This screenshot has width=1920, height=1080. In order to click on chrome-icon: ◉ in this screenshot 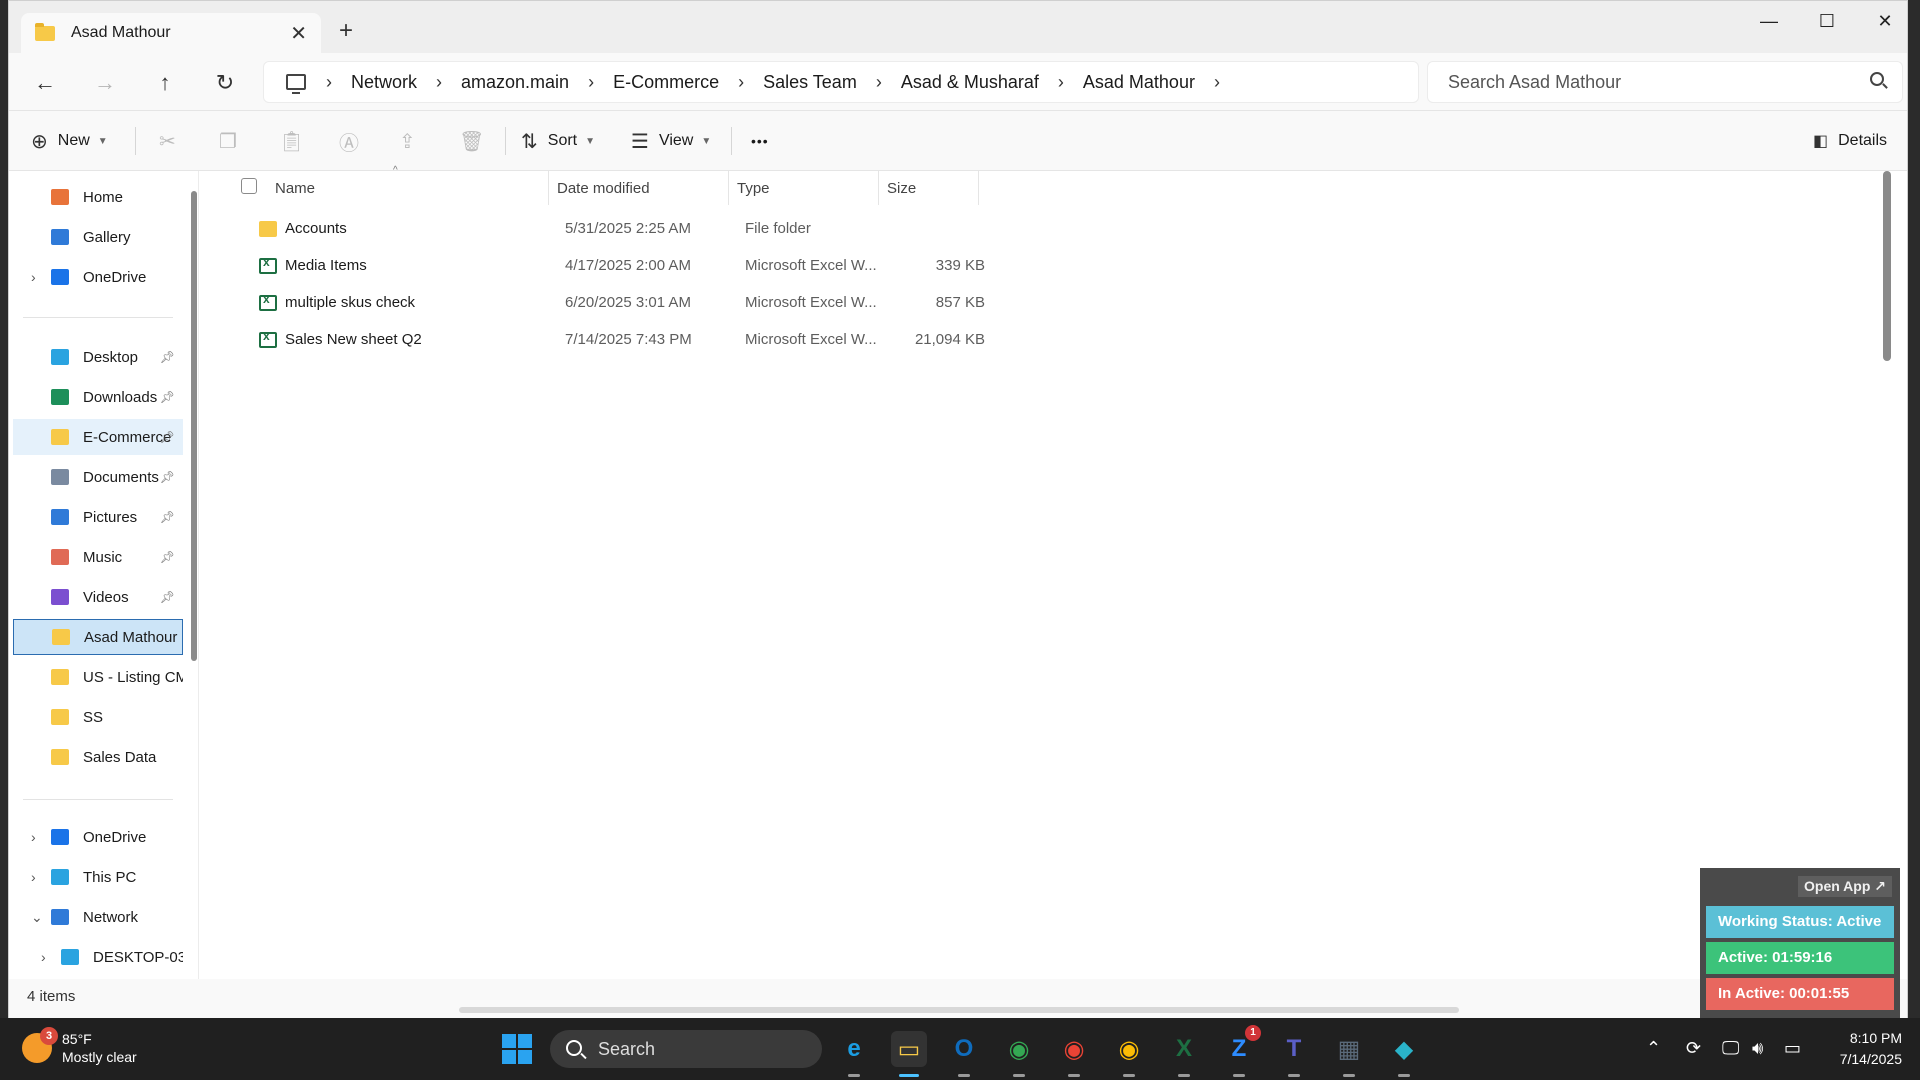, I will do `click(1019, 1054)`.